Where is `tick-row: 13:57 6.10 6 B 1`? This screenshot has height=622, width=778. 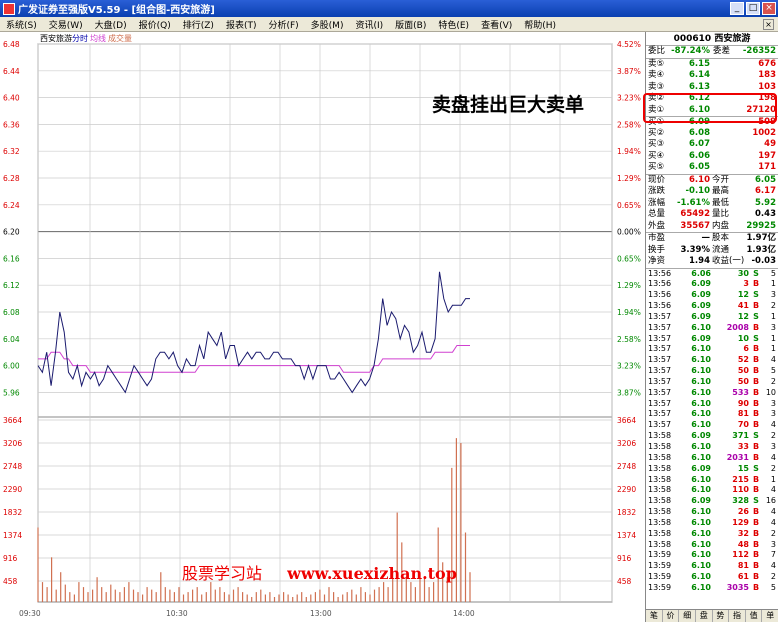 tick-row: 13:57 6.10 6 B 1 is located at coordinates (712, 349).